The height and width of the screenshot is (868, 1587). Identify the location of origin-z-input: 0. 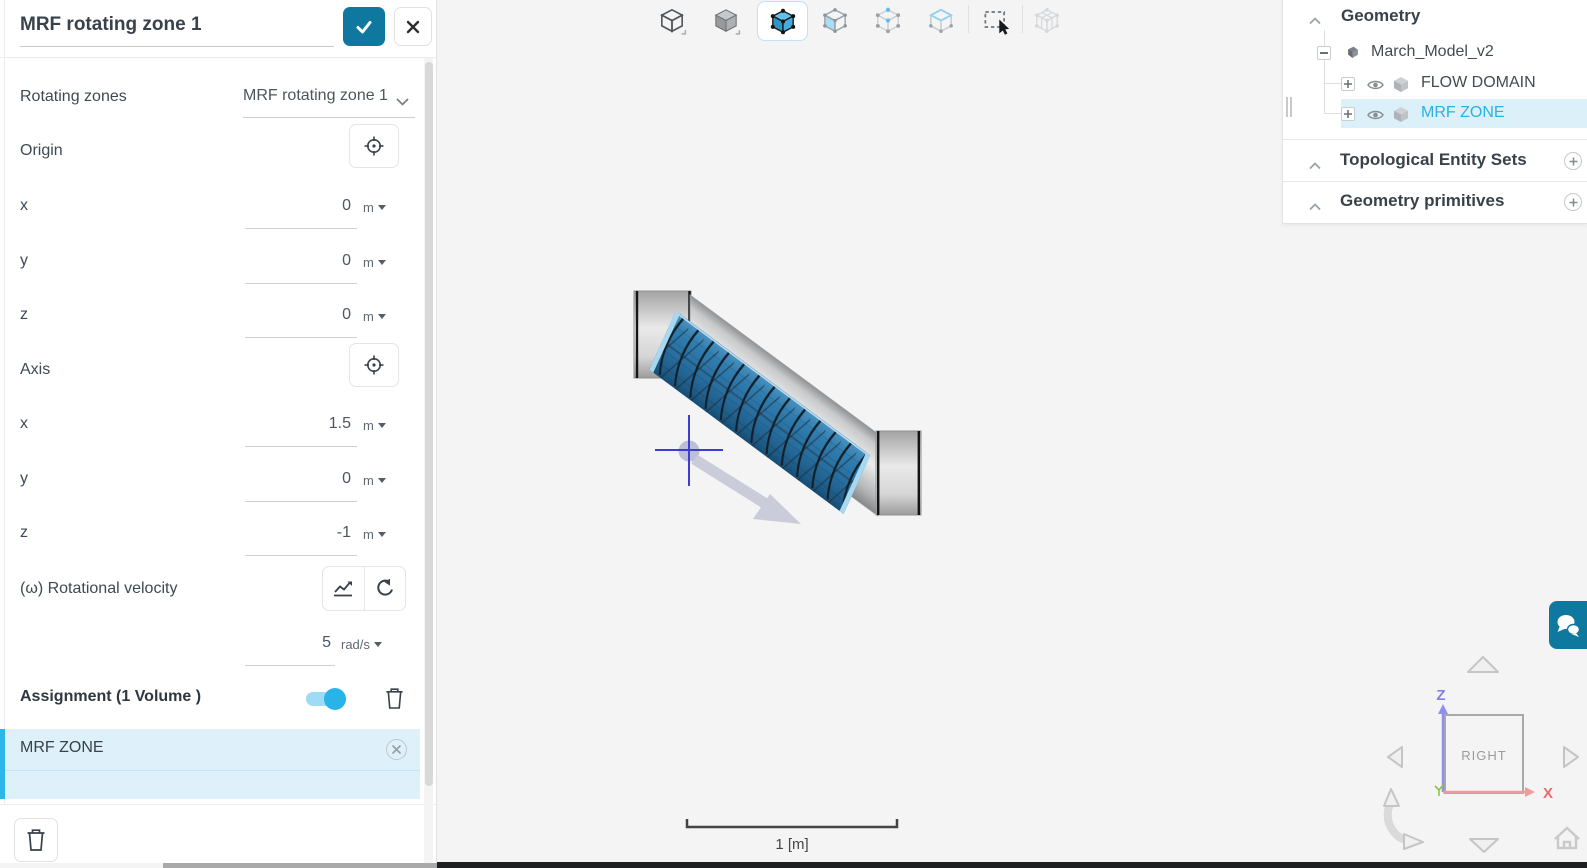
(298, 315).